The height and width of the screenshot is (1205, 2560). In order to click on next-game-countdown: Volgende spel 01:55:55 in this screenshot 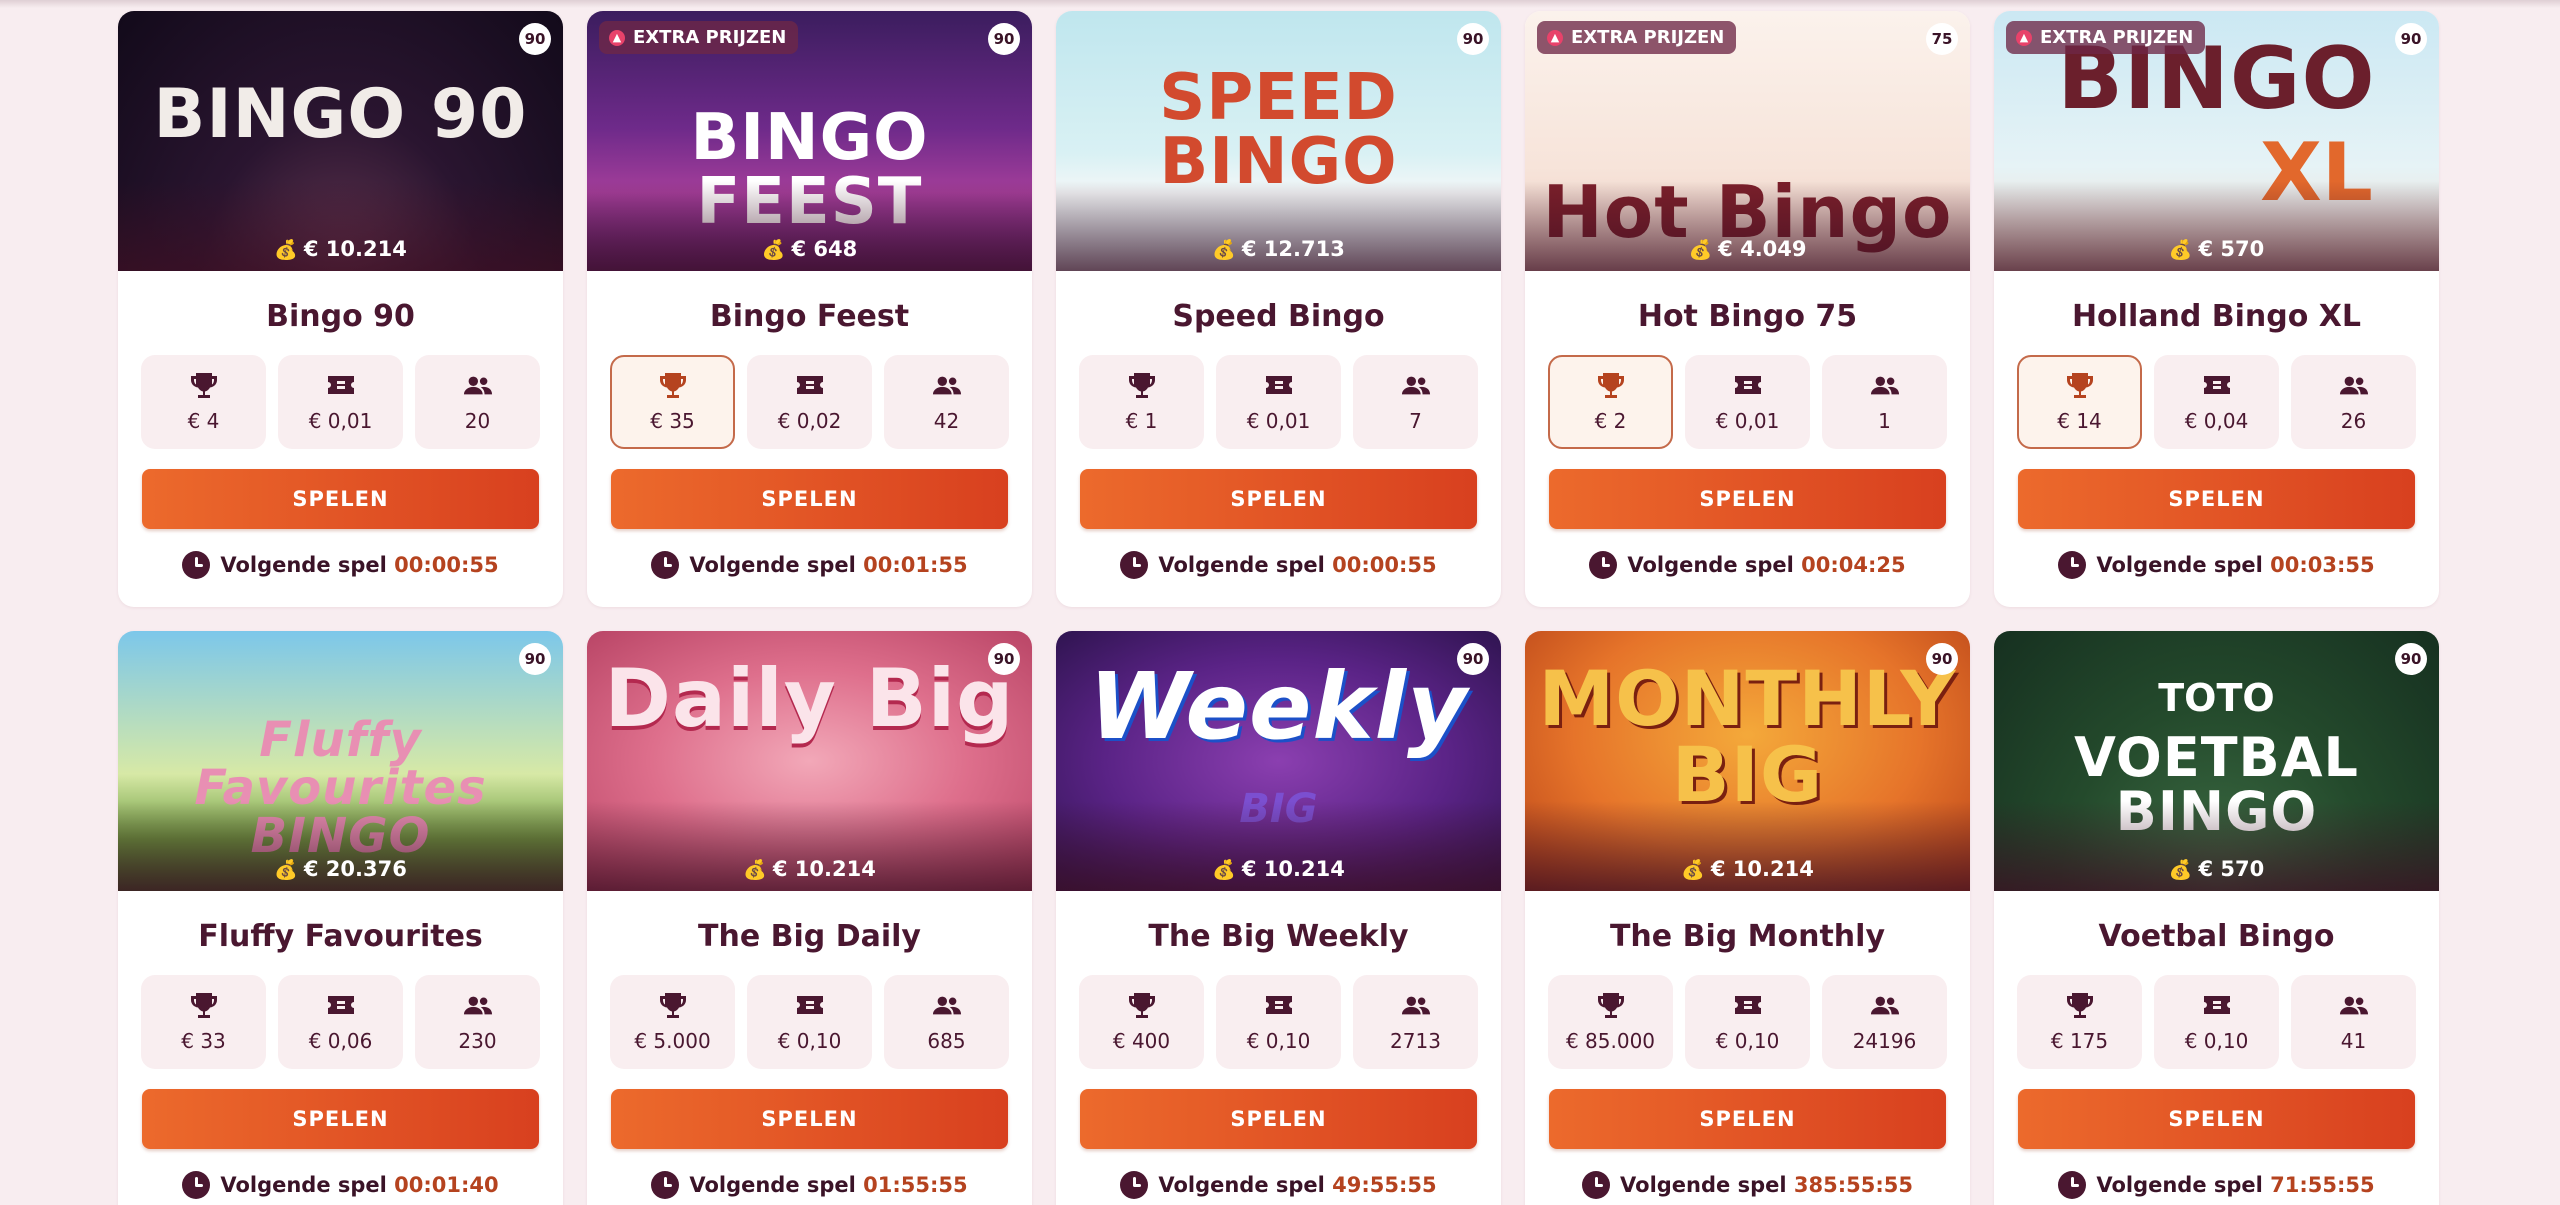, I will do `click(809, 1185)`.